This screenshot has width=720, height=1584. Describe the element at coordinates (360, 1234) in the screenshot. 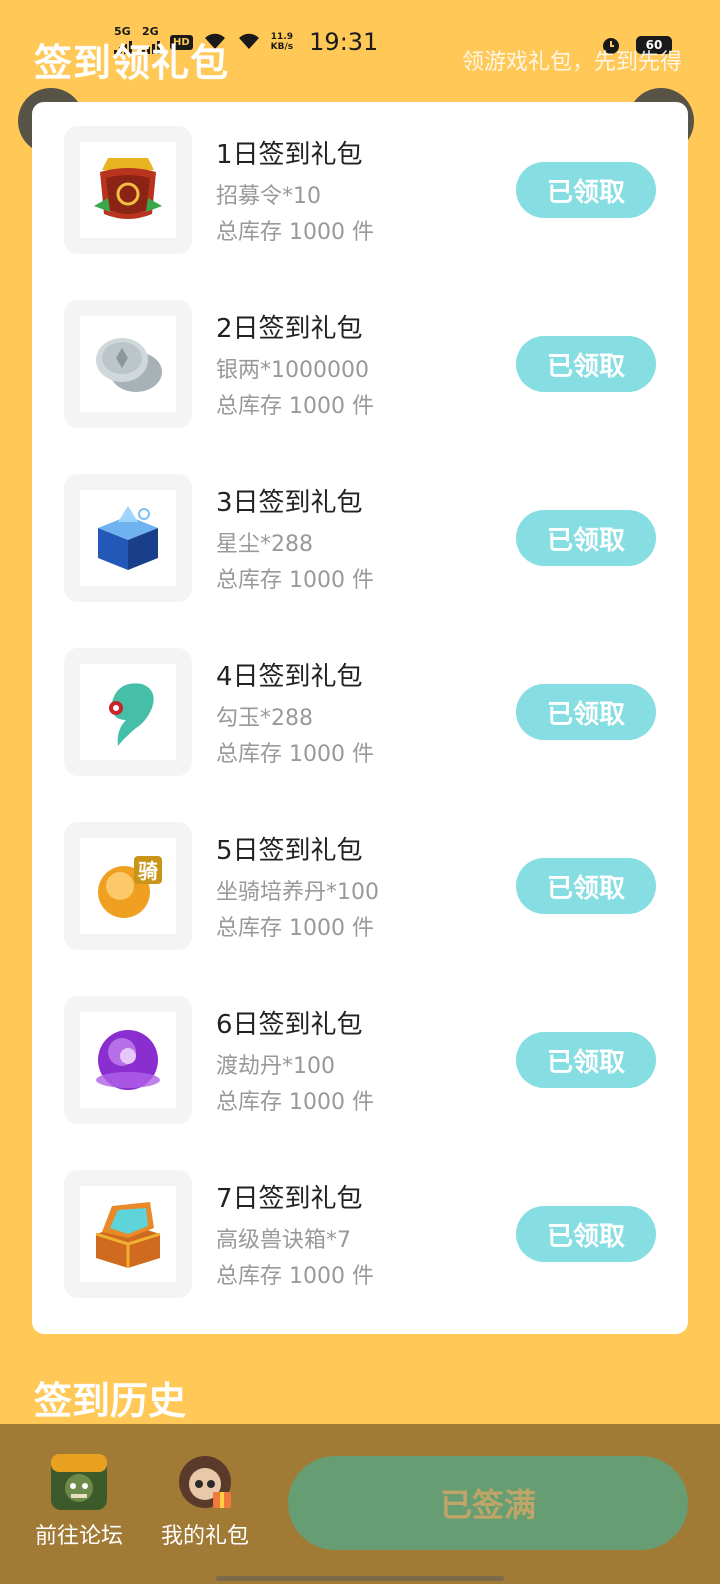

I see `gift-row-day7: 7日签到礼包 高级兽诀箱*7 总库存 1000 件 已领取` at that location.